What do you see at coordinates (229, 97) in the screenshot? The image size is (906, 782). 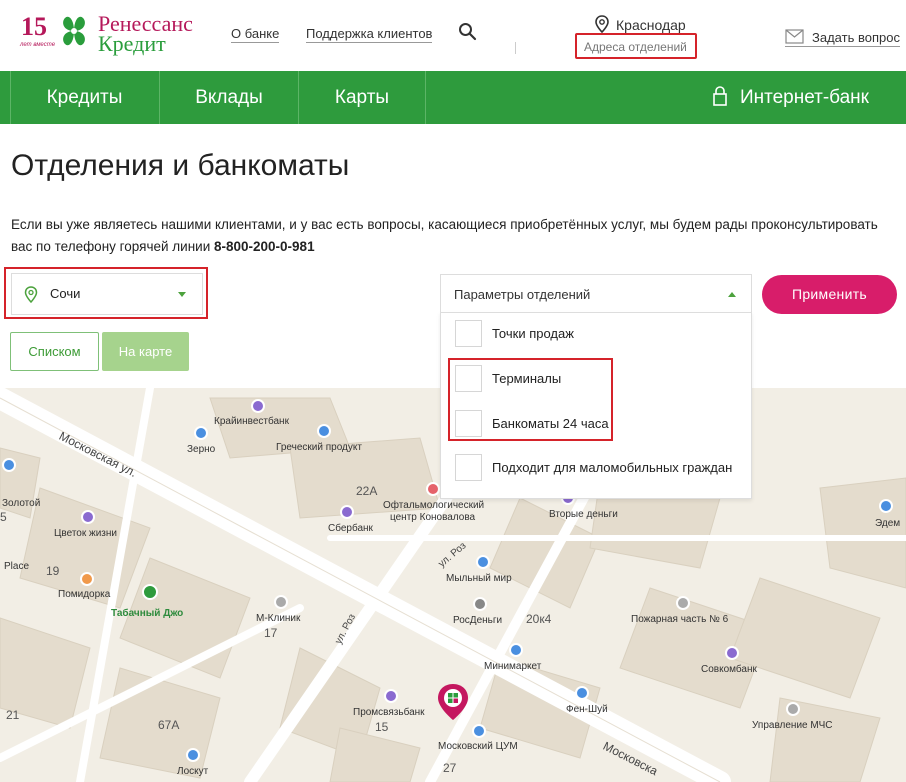 I see `nav-item-deposits: Вклады` at bounding box center [229, 97].